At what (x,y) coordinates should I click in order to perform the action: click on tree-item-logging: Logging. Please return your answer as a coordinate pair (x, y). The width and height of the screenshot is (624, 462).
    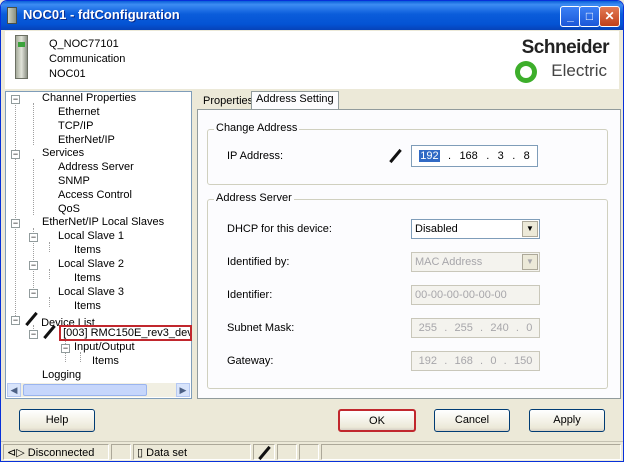
    Looking at the image, I should click on (61, 375).